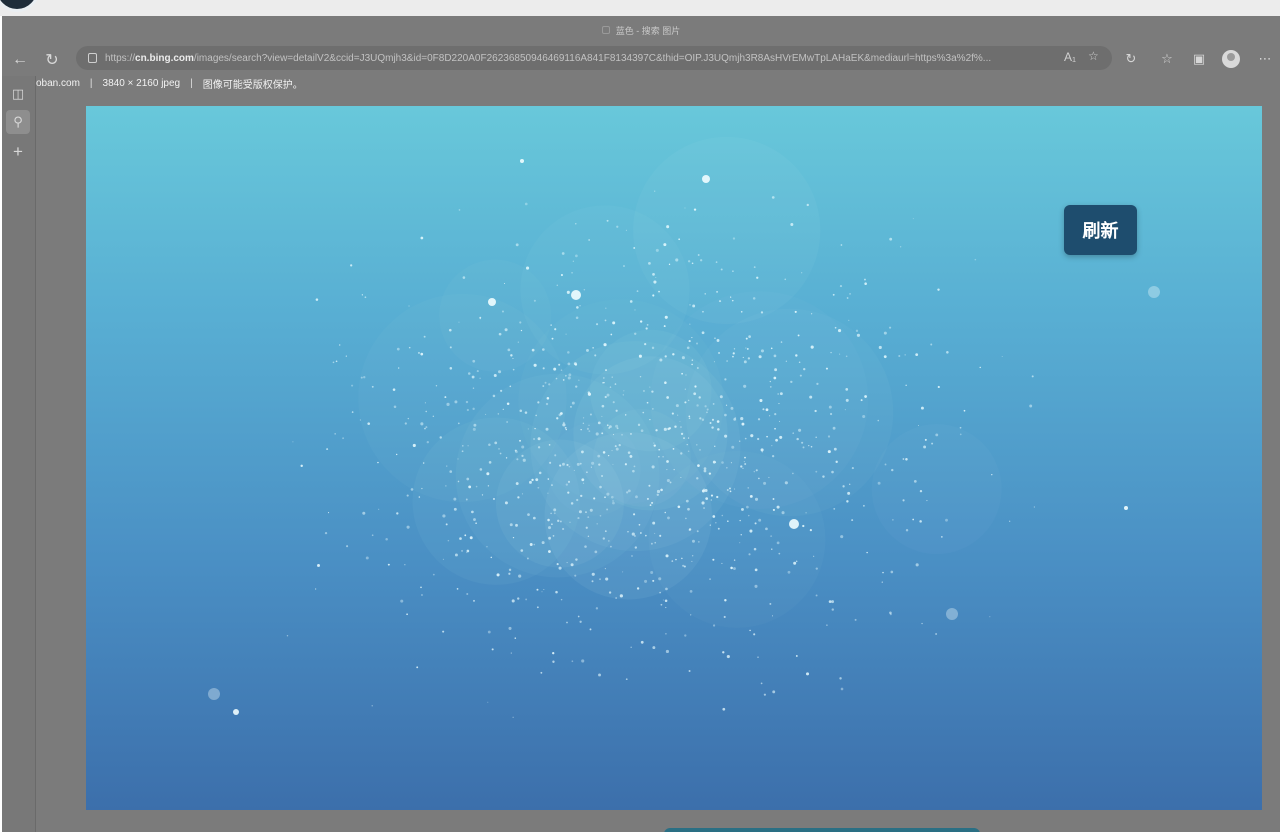 The width and height of the screenshot is (1280, 832). What do you see at coordinates (1199, 59) in the screenshot?
I see `collections-icon: ▣` at bounding box center [1199, 59].